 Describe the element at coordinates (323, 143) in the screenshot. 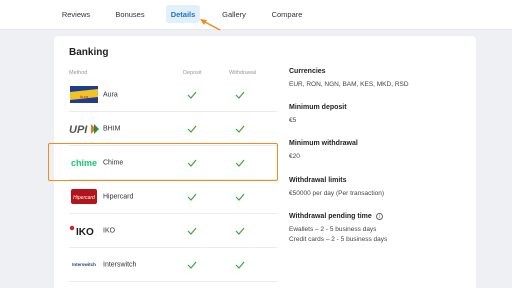

I see `min-withdrawal-label: Minimum withdrawal` at that location.